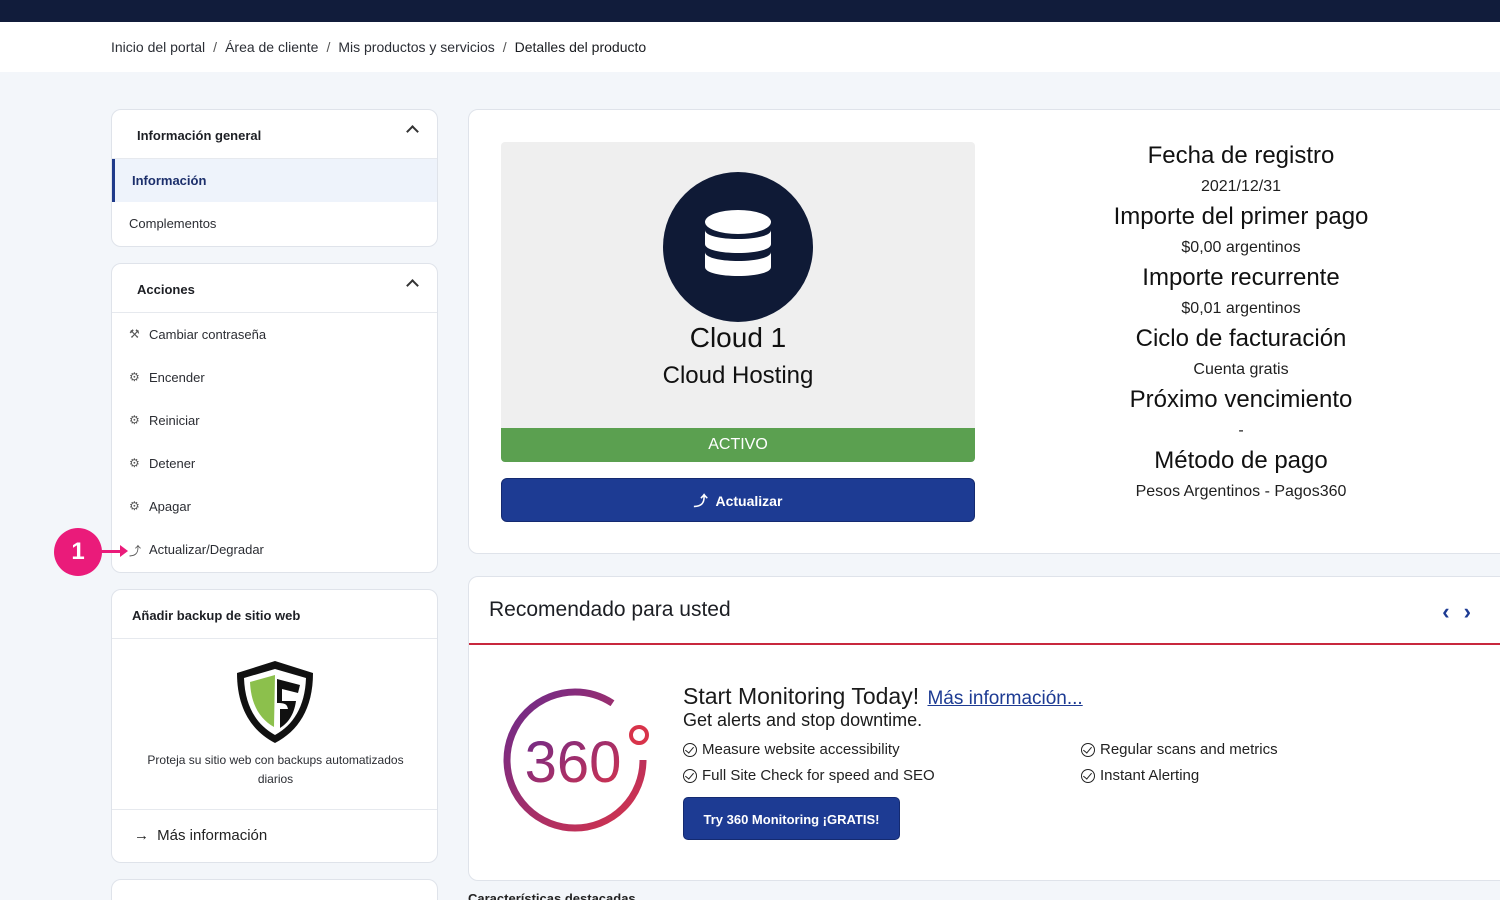 Image resolution: width=1500 pixels, height=900 pixels. What do you see at coordinates (738, 337) in the screenshot?
I see `product-name: Cloud 1` at bounding box center [738, 337].